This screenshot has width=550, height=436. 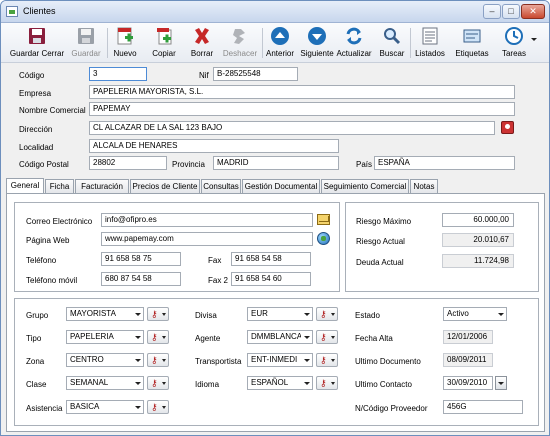 I want to click on labels-label: Etiquetas, so click(x=472, y=53).